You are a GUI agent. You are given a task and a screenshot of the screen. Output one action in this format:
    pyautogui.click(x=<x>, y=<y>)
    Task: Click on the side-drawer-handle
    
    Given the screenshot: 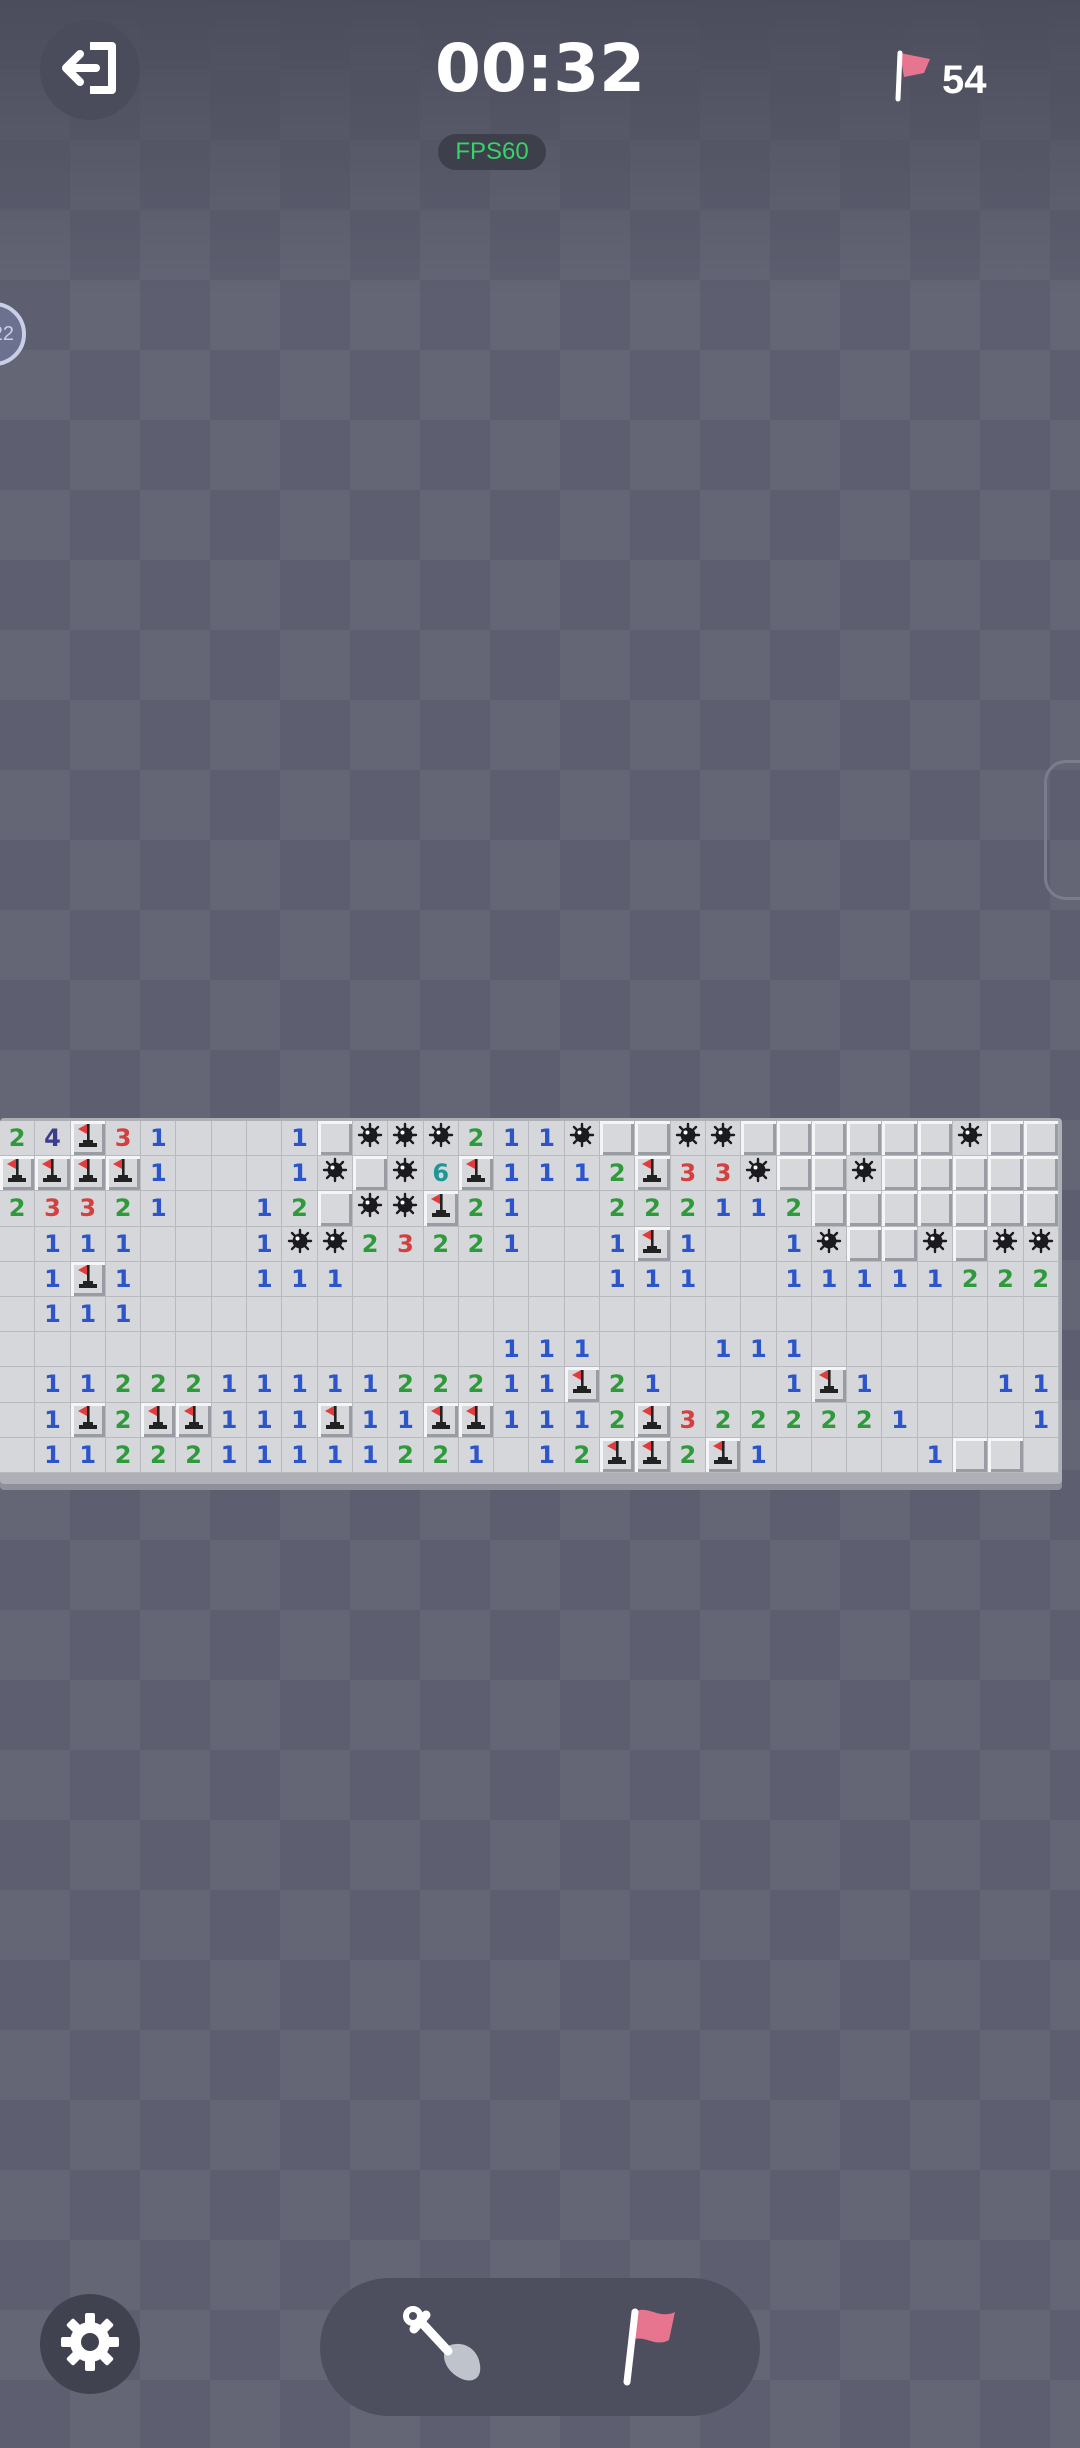 What is the action you would take?
    pyautogui.click(x=1062, y=830)
    